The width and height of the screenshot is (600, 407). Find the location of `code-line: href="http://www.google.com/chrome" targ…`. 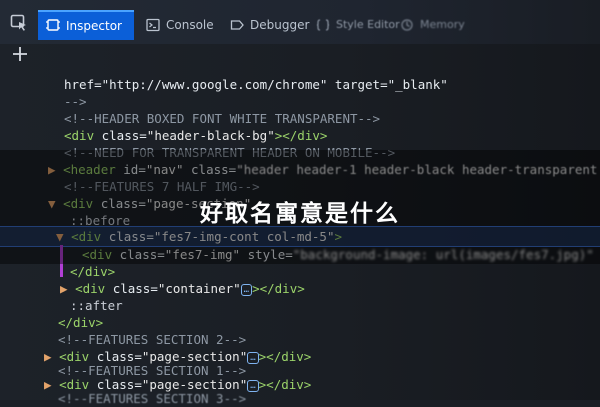

code-line: href="http://www.google.com/chrome" targ… is located at coordinates (256, 84).